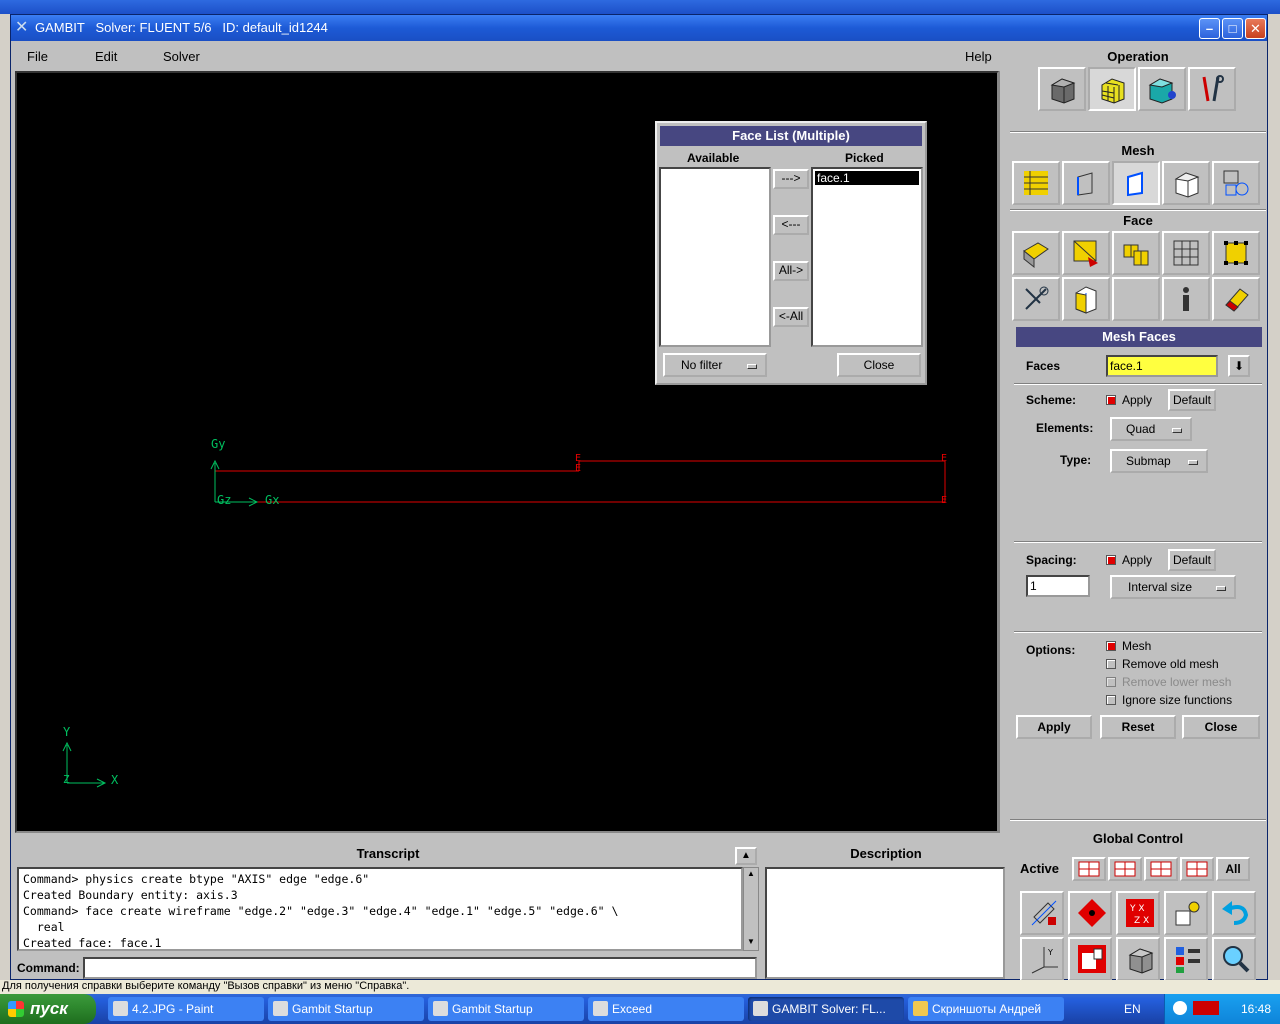  I want to click on shade-model-button, so click(1138, 959).